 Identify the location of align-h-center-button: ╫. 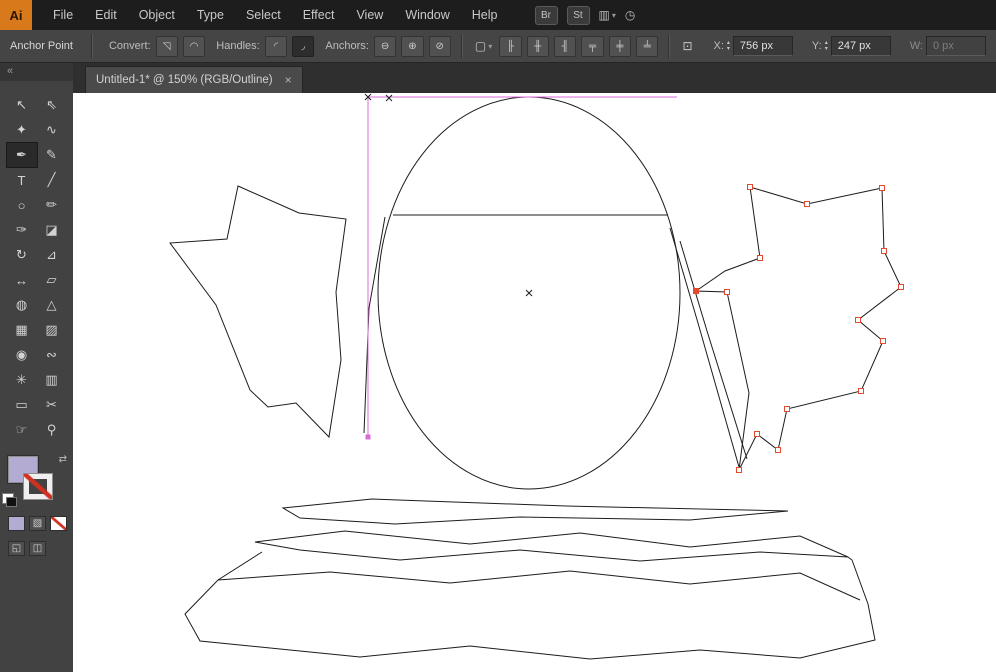
(537, 46).